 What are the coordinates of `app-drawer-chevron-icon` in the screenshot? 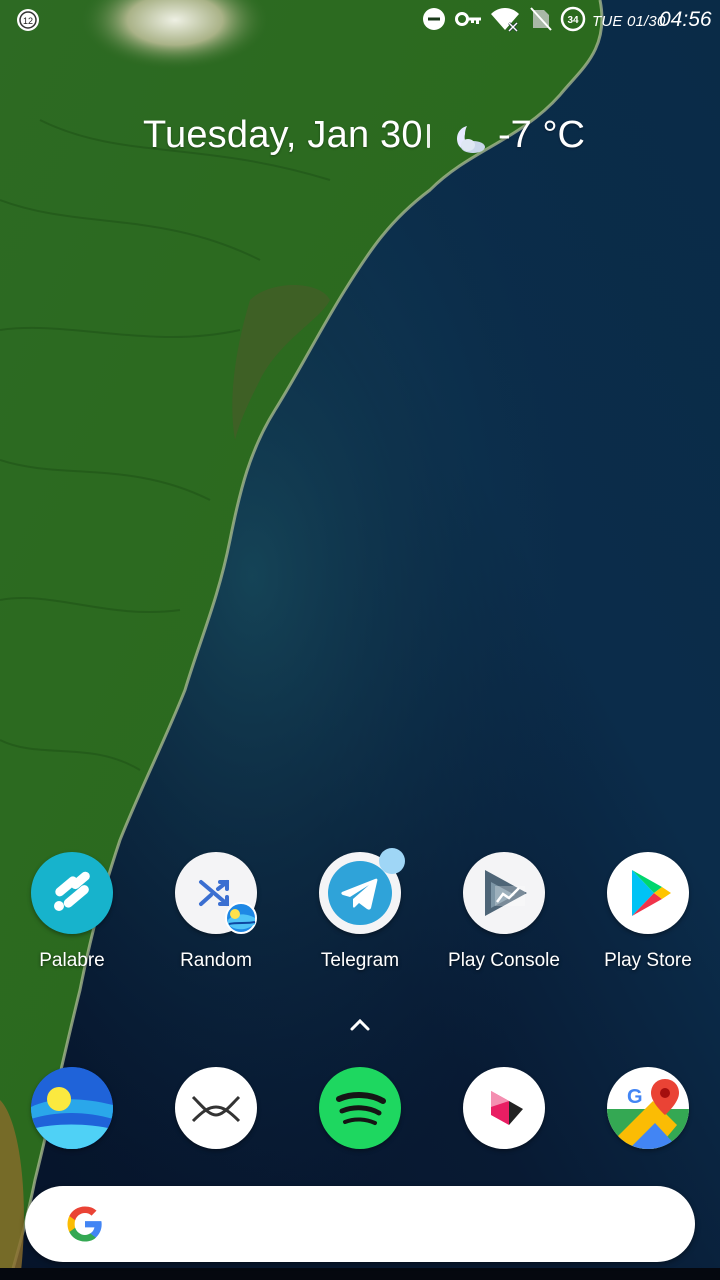 It's located at (360, 1026).